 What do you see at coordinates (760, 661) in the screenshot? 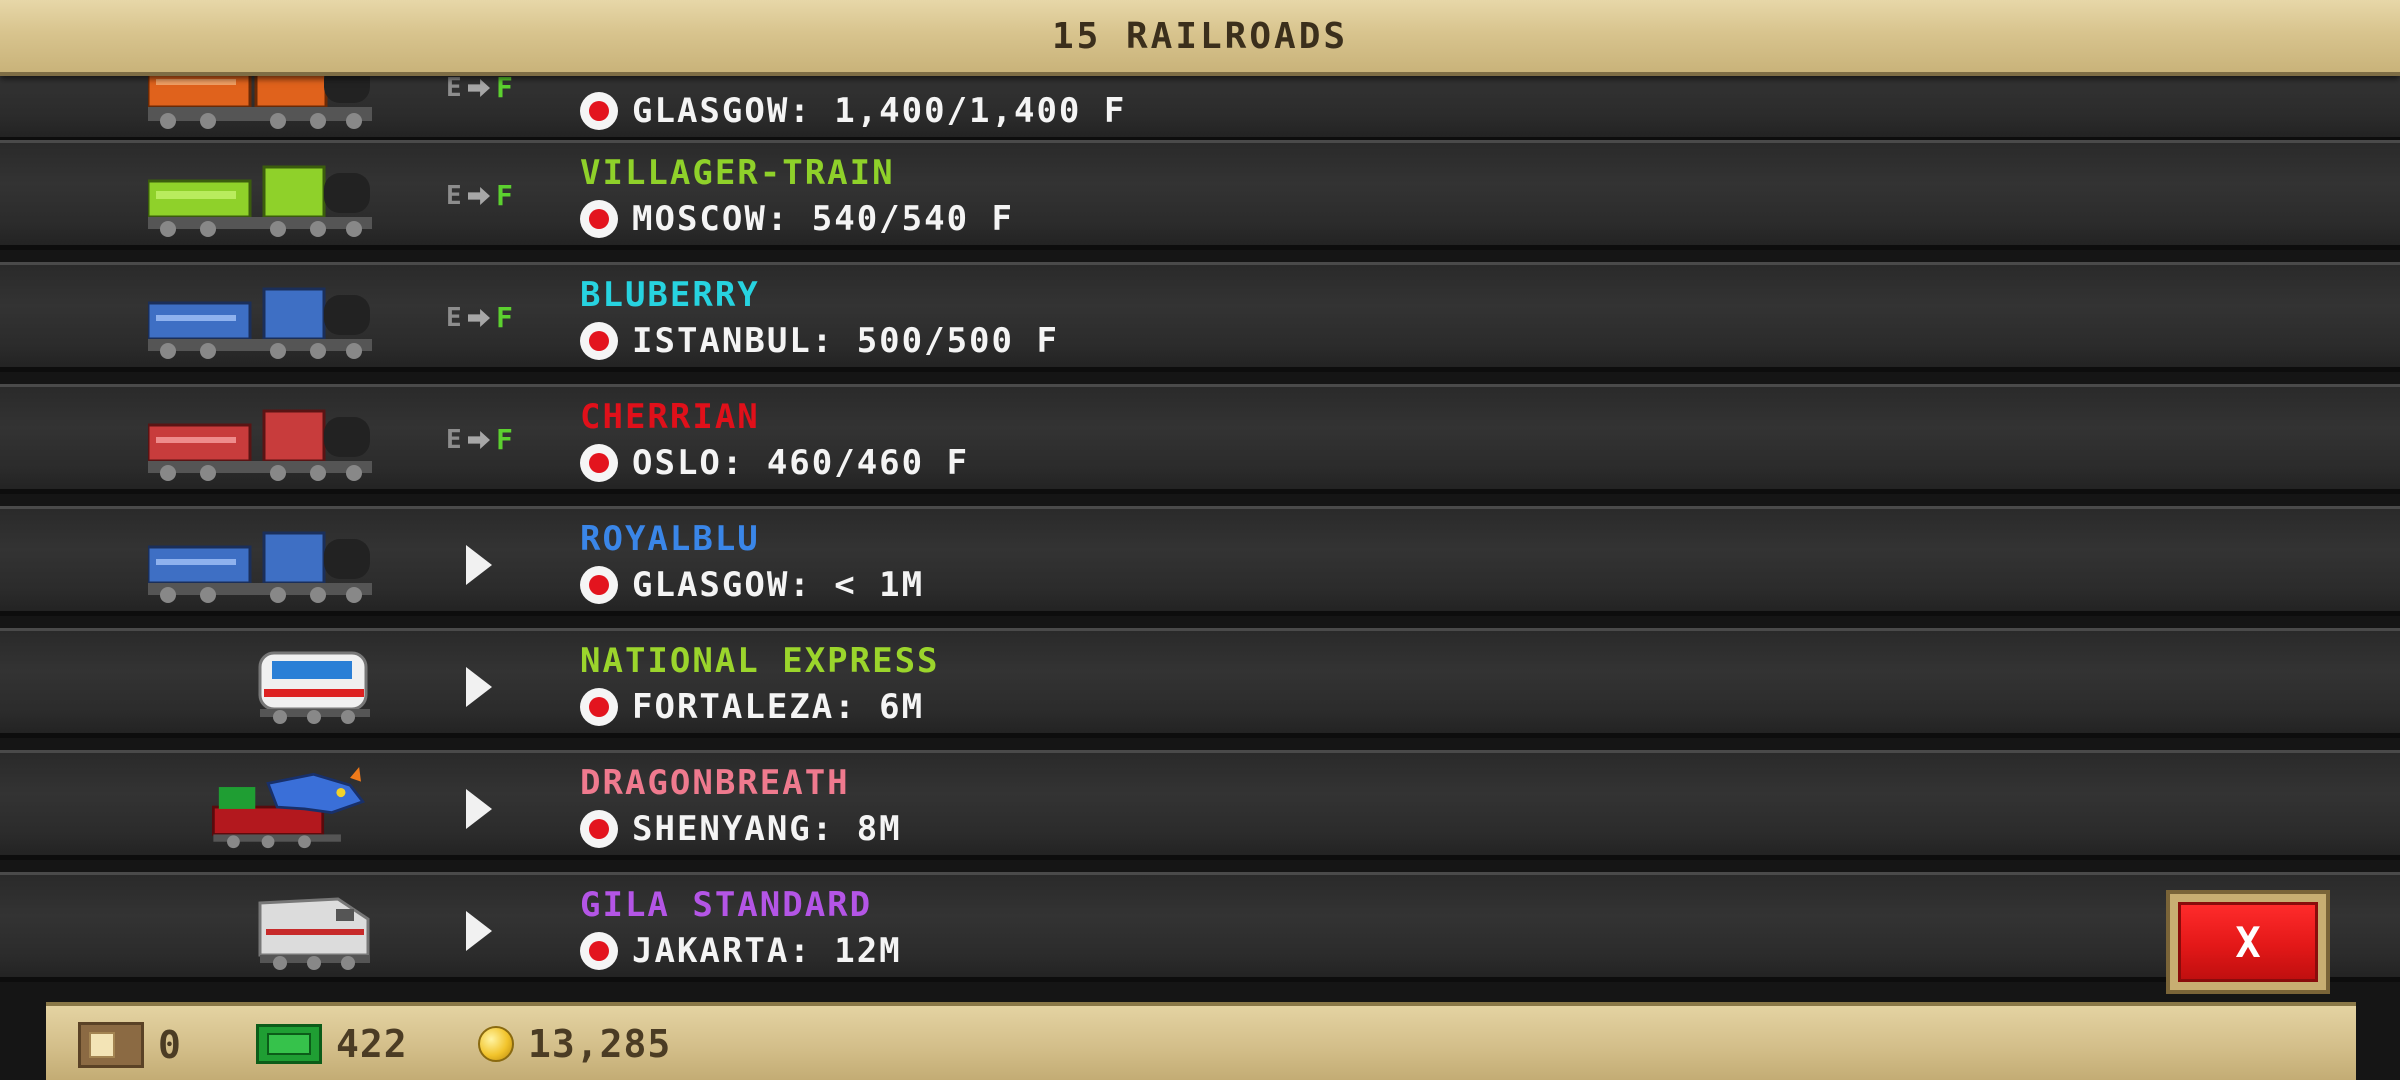
I see `railroad-name: NATIONAL EXPRESS` at bounding box center [760, 661].